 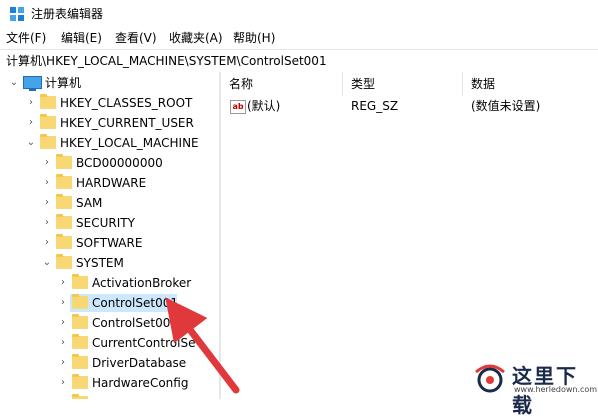 What do you see at coordinates (282, 84) in the screenshot?
I see `column-header-name: 名称` at bounding box center [282, 84].